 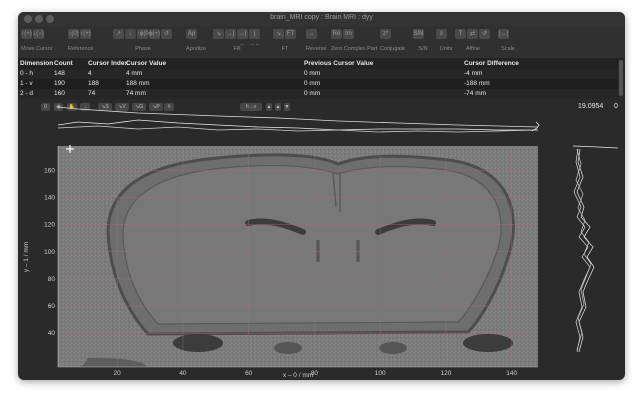 What do you see at coordinates (595, 249) in the screenshot?
I see `vertical-projection` at bounding box center [595, 249].